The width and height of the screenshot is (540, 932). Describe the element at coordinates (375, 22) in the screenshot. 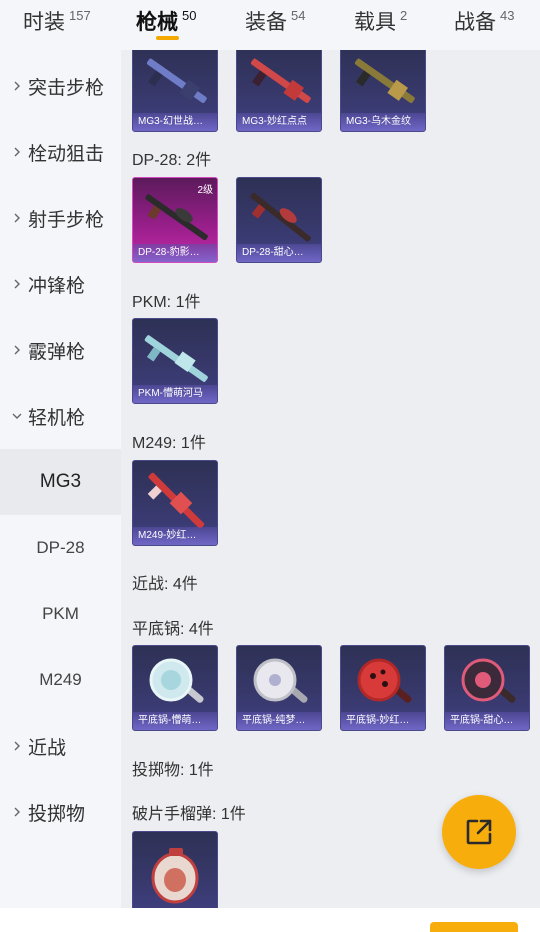

I see `tab-label: 载具` at that location.